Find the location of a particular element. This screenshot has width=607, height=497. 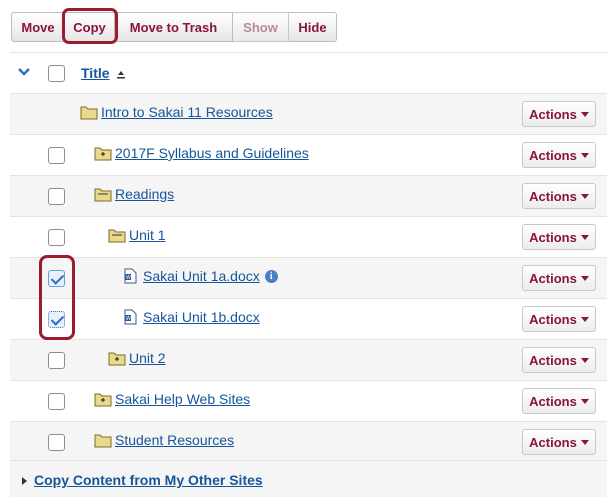

move-to-trash-button: Move to Trash is located at coordinates (174, 27).